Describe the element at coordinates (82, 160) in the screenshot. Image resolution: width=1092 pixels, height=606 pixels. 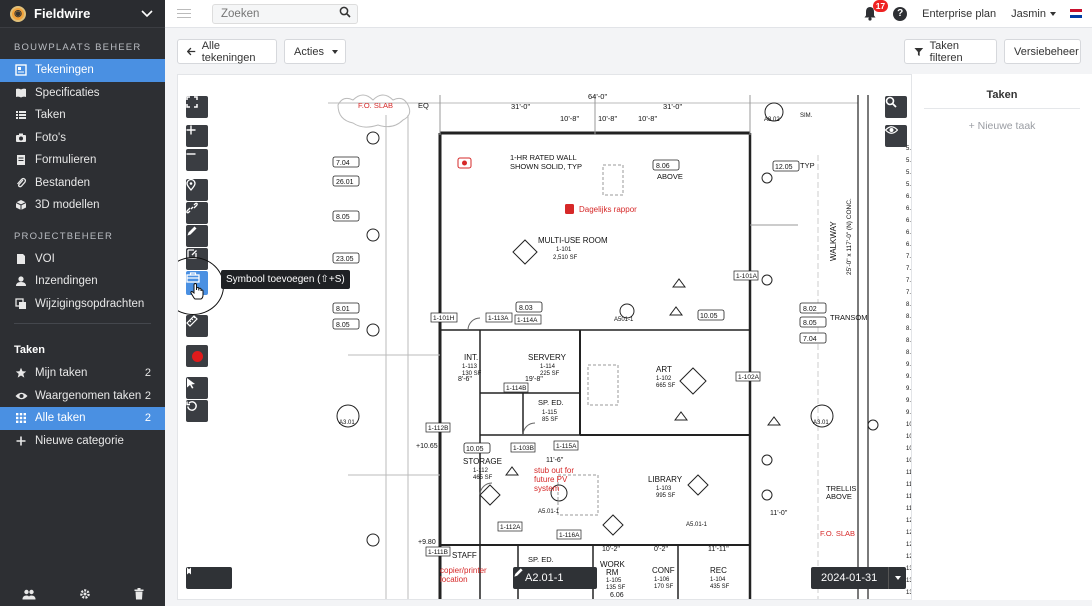
I see `sidebar-item-forms: Formulieren` at that location.